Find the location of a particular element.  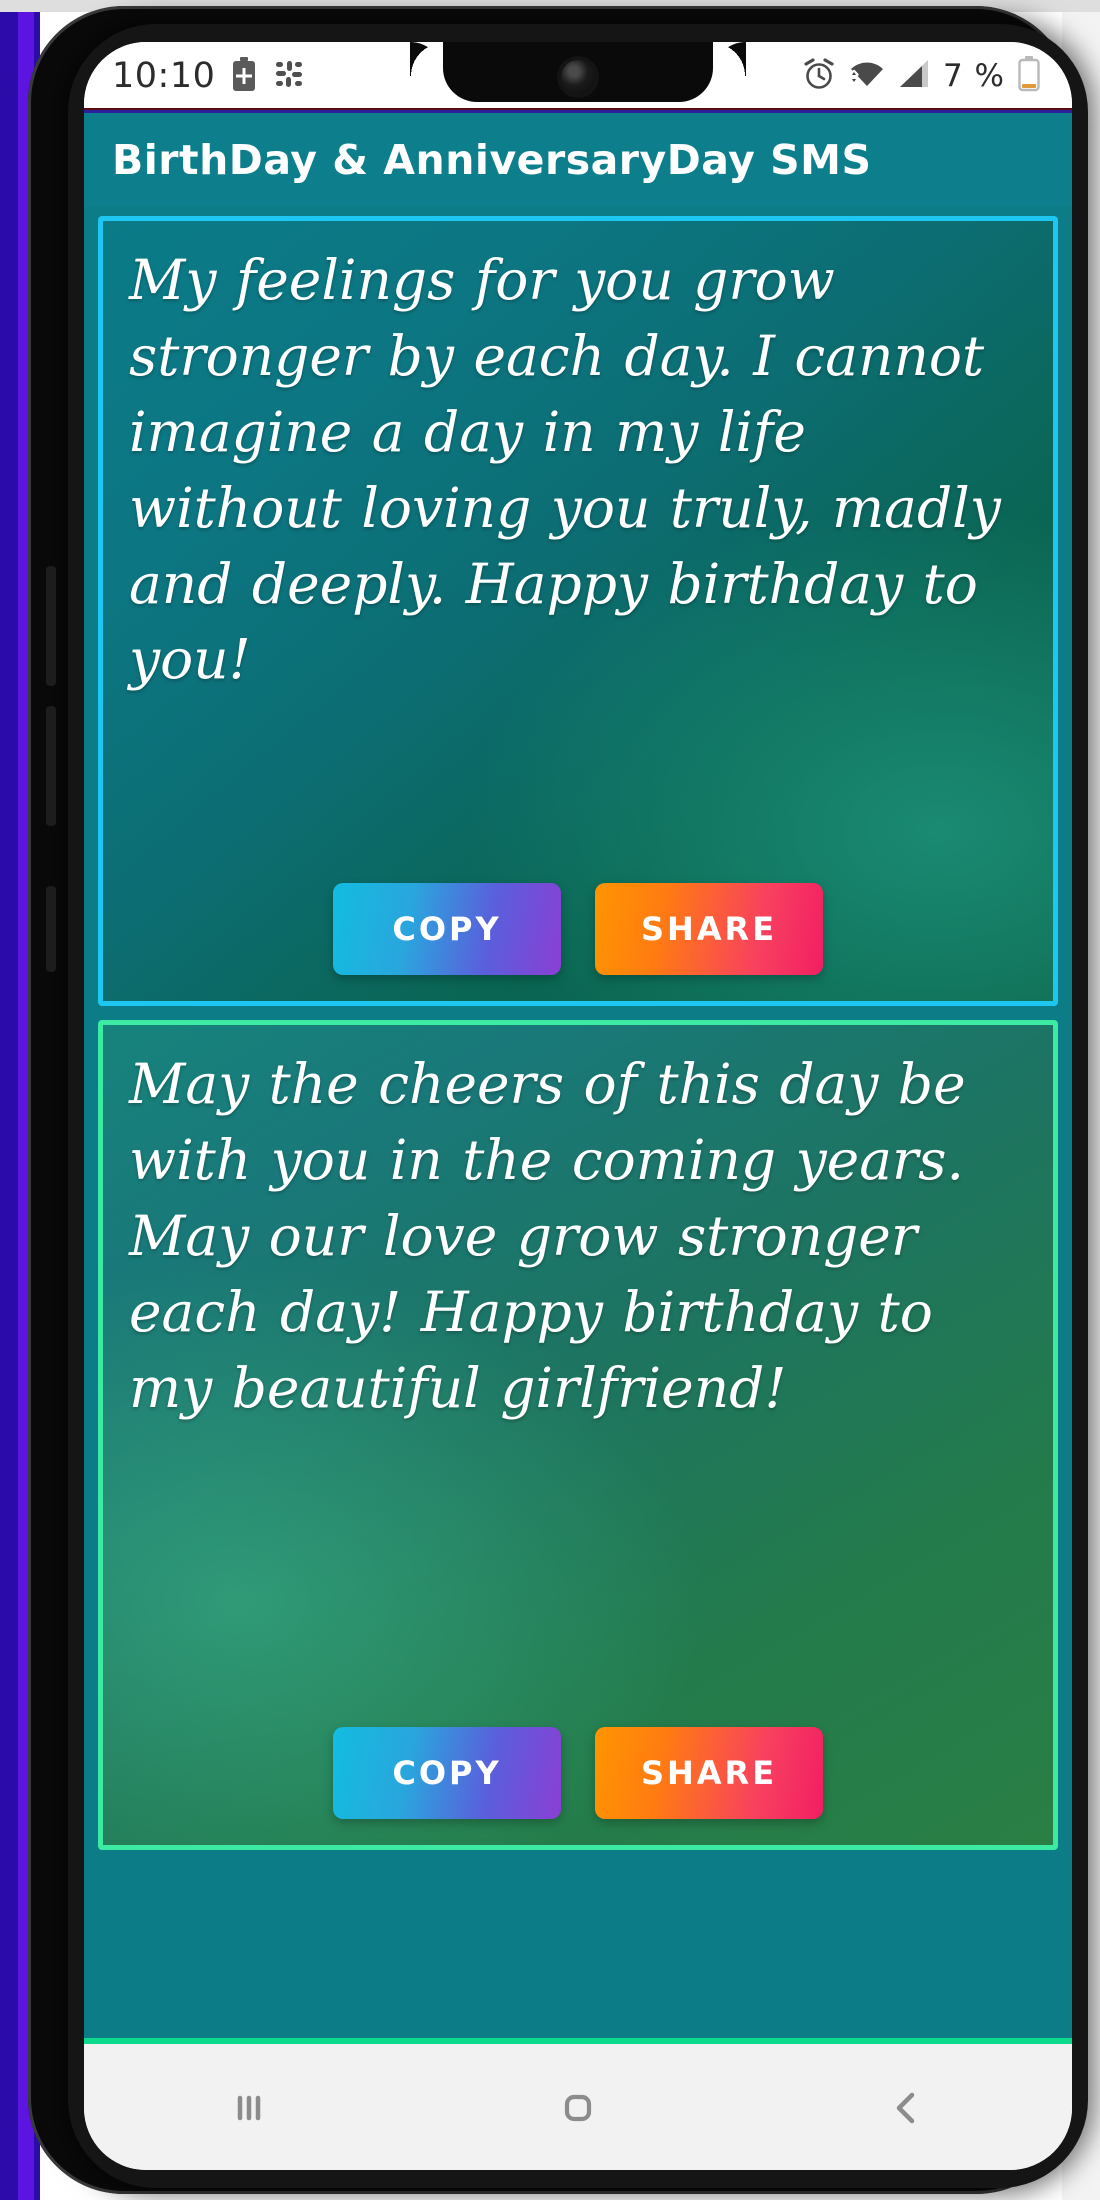

camera-notch is located at coordinates (578, 72).